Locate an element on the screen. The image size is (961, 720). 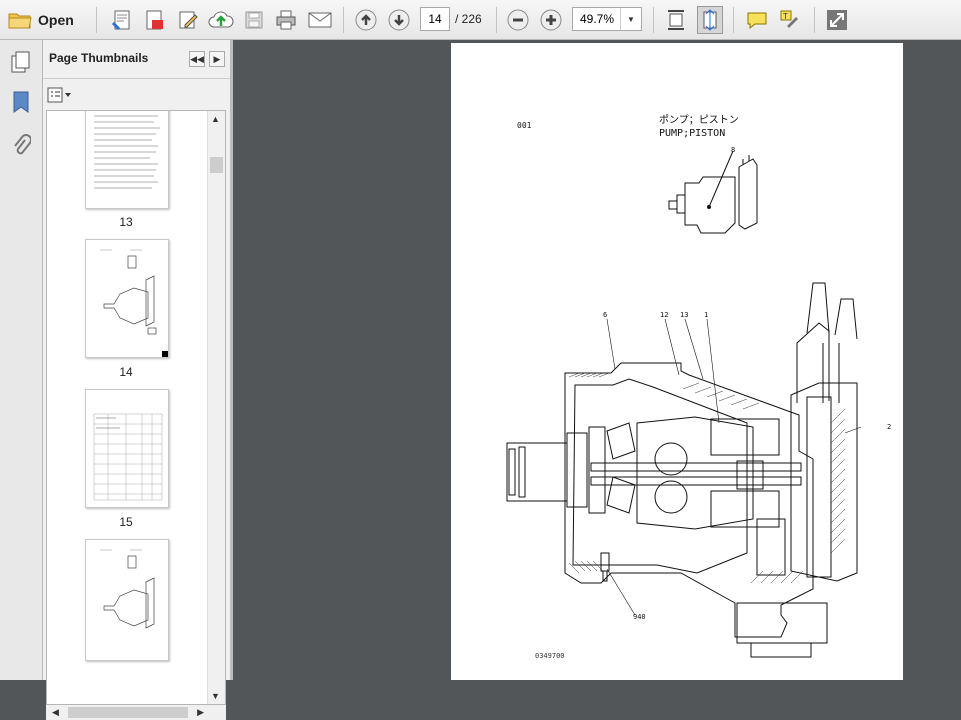
pdf-file-icon is located at coordinates (154, 20).